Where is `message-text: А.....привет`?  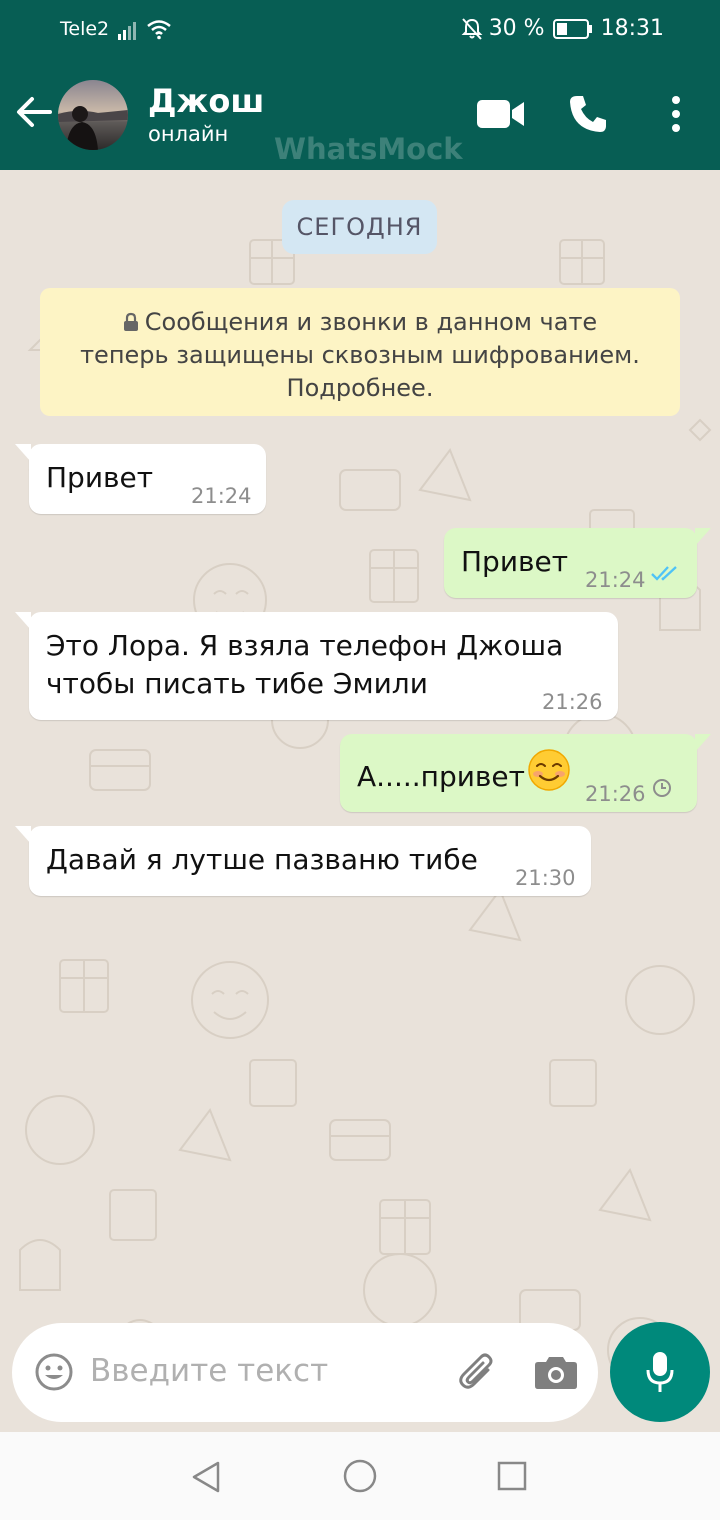 message-text: А.....привет is located at coordinates (441, 776).